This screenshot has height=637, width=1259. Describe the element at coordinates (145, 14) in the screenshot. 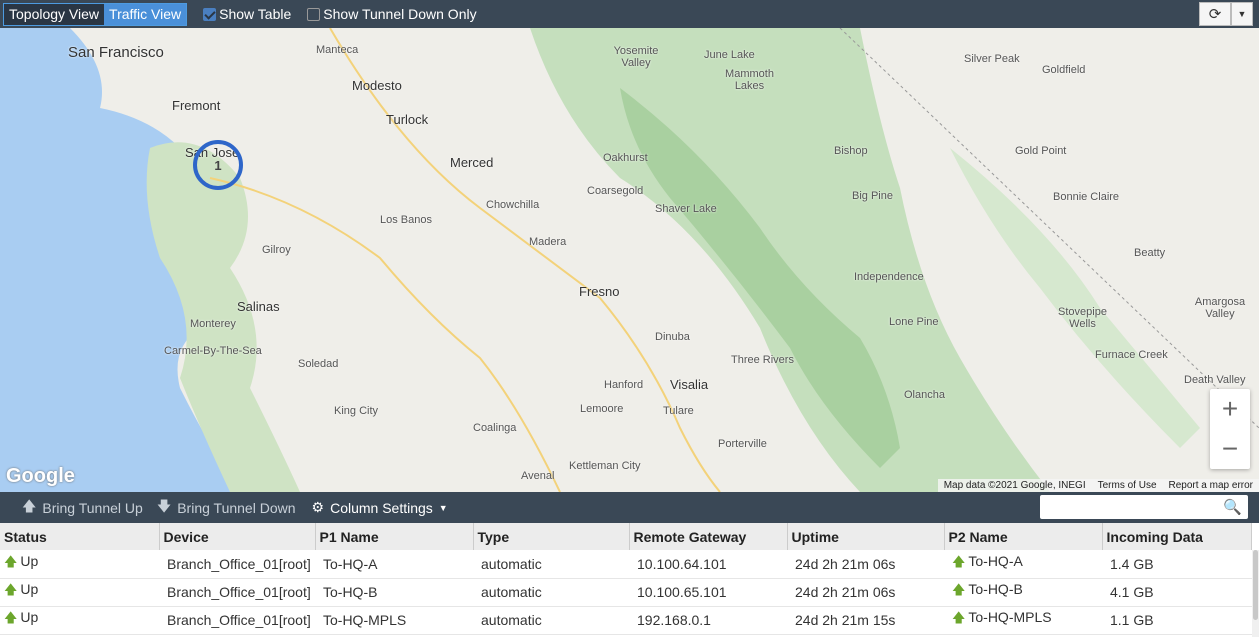

I see `tab-traffic-view: Traffic View` at that location.